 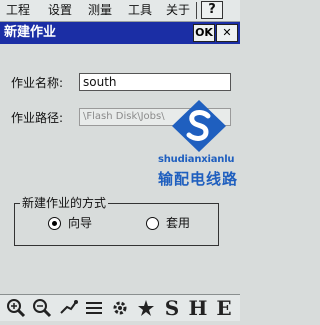 What do you see at coordinates (42, 308) in the screenshot?
I see `zoom-out-icon` at bounding box center [42, 308].